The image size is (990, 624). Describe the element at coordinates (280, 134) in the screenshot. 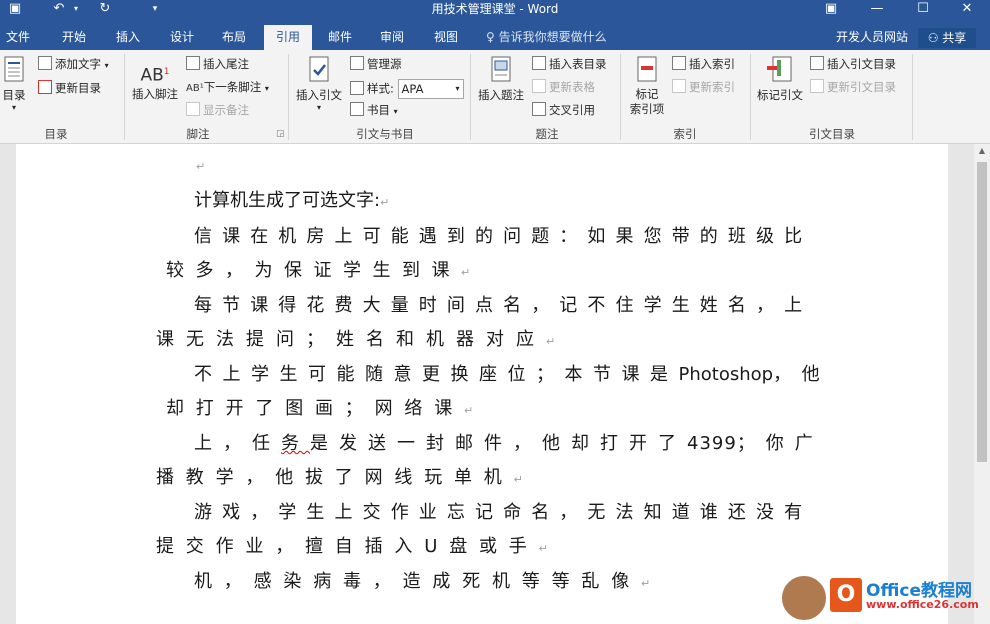

I see `footnotes-dialog-launcher-icon: ◲` at that location.